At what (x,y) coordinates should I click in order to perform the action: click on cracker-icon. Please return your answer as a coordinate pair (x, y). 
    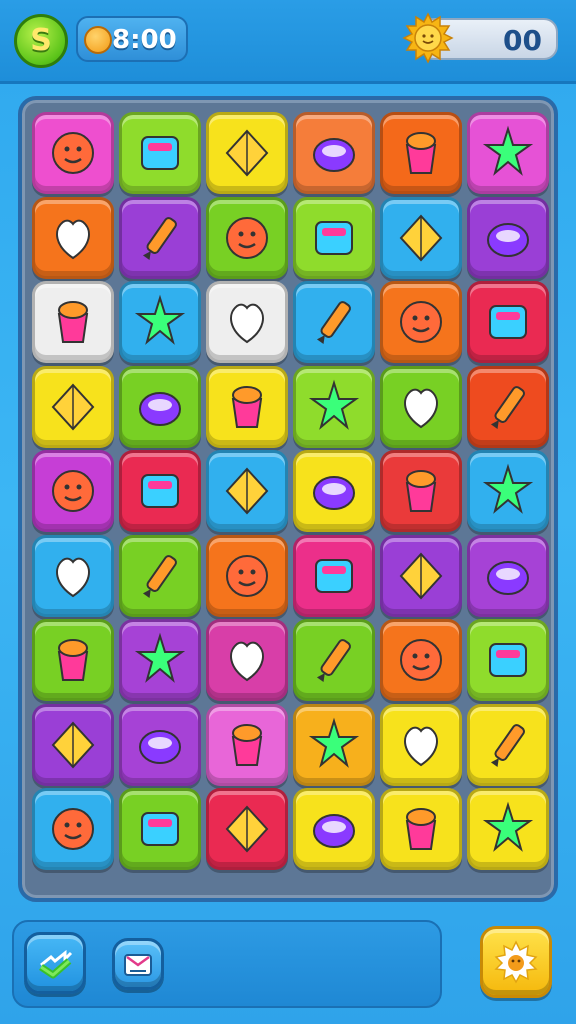
    Looking at the image, I should click on (247, 323).